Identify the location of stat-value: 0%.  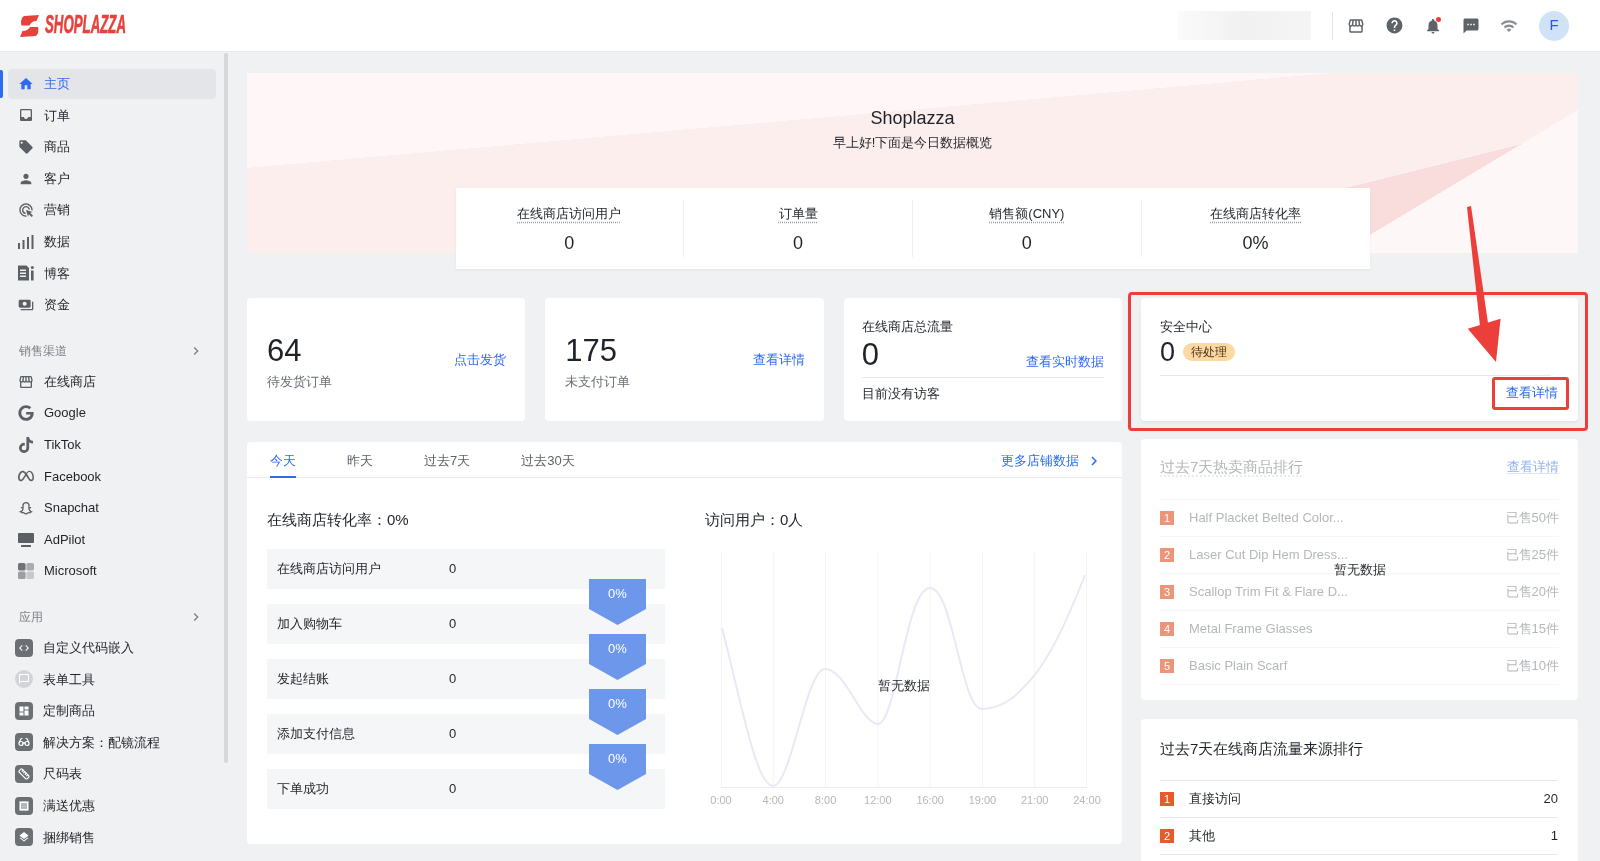
(1255, 243).